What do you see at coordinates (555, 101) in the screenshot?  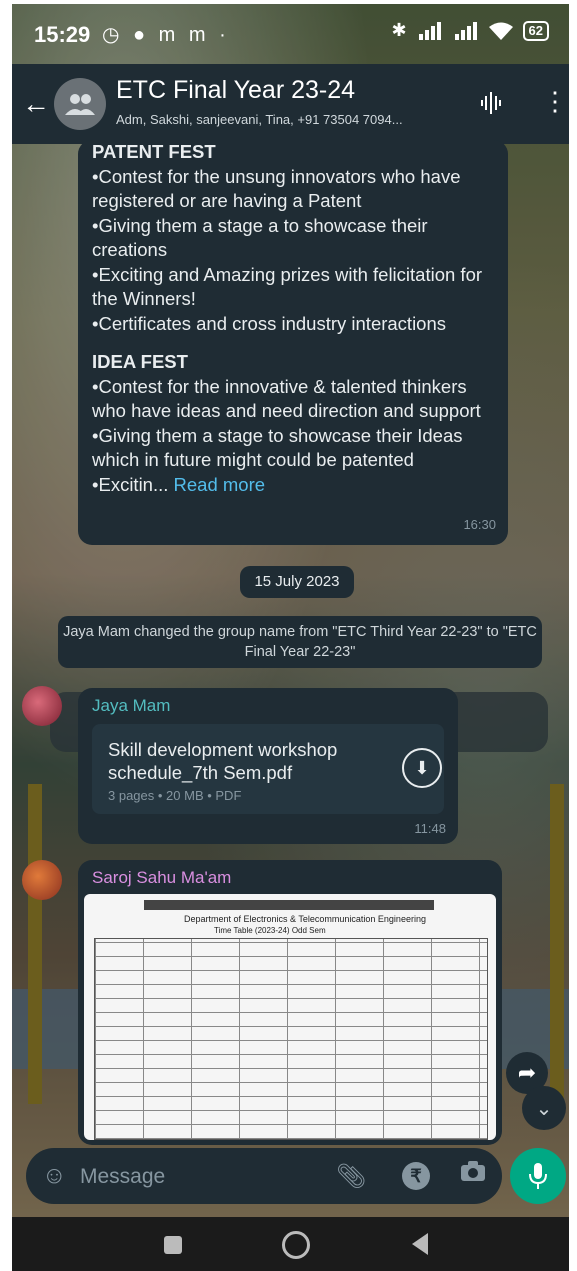 I see `more-options-icon: ⋮` at bounding box center [555, 101].